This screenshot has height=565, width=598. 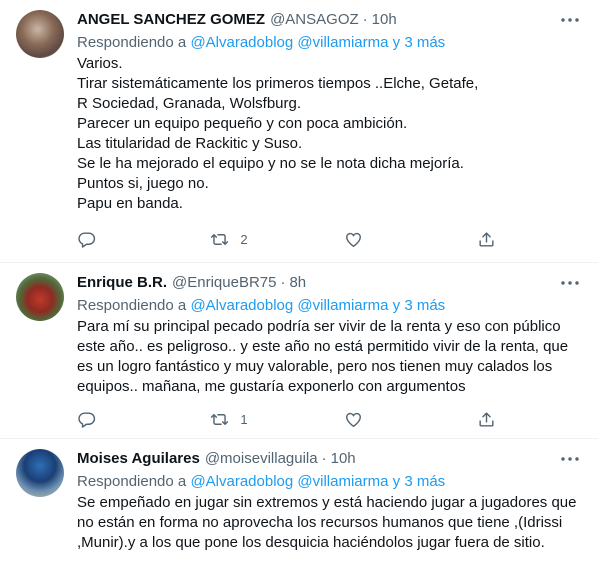 I want to click on display-name: Moises Aguilares, so click(x=138, y=459).